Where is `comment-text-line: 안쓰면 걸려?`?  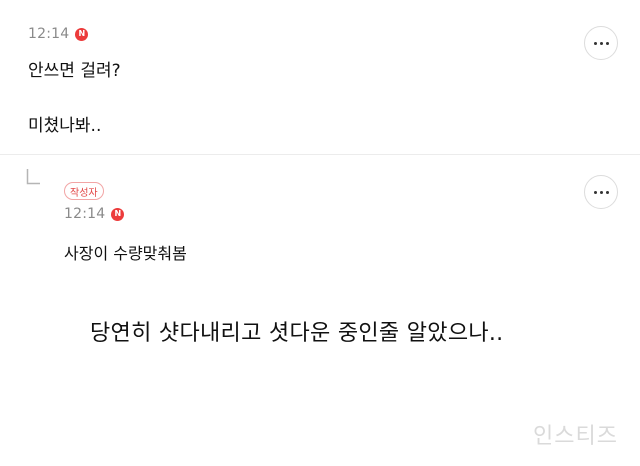 comment-text-line: 안쓰면 걸려? is located at coordinates (74, 71).